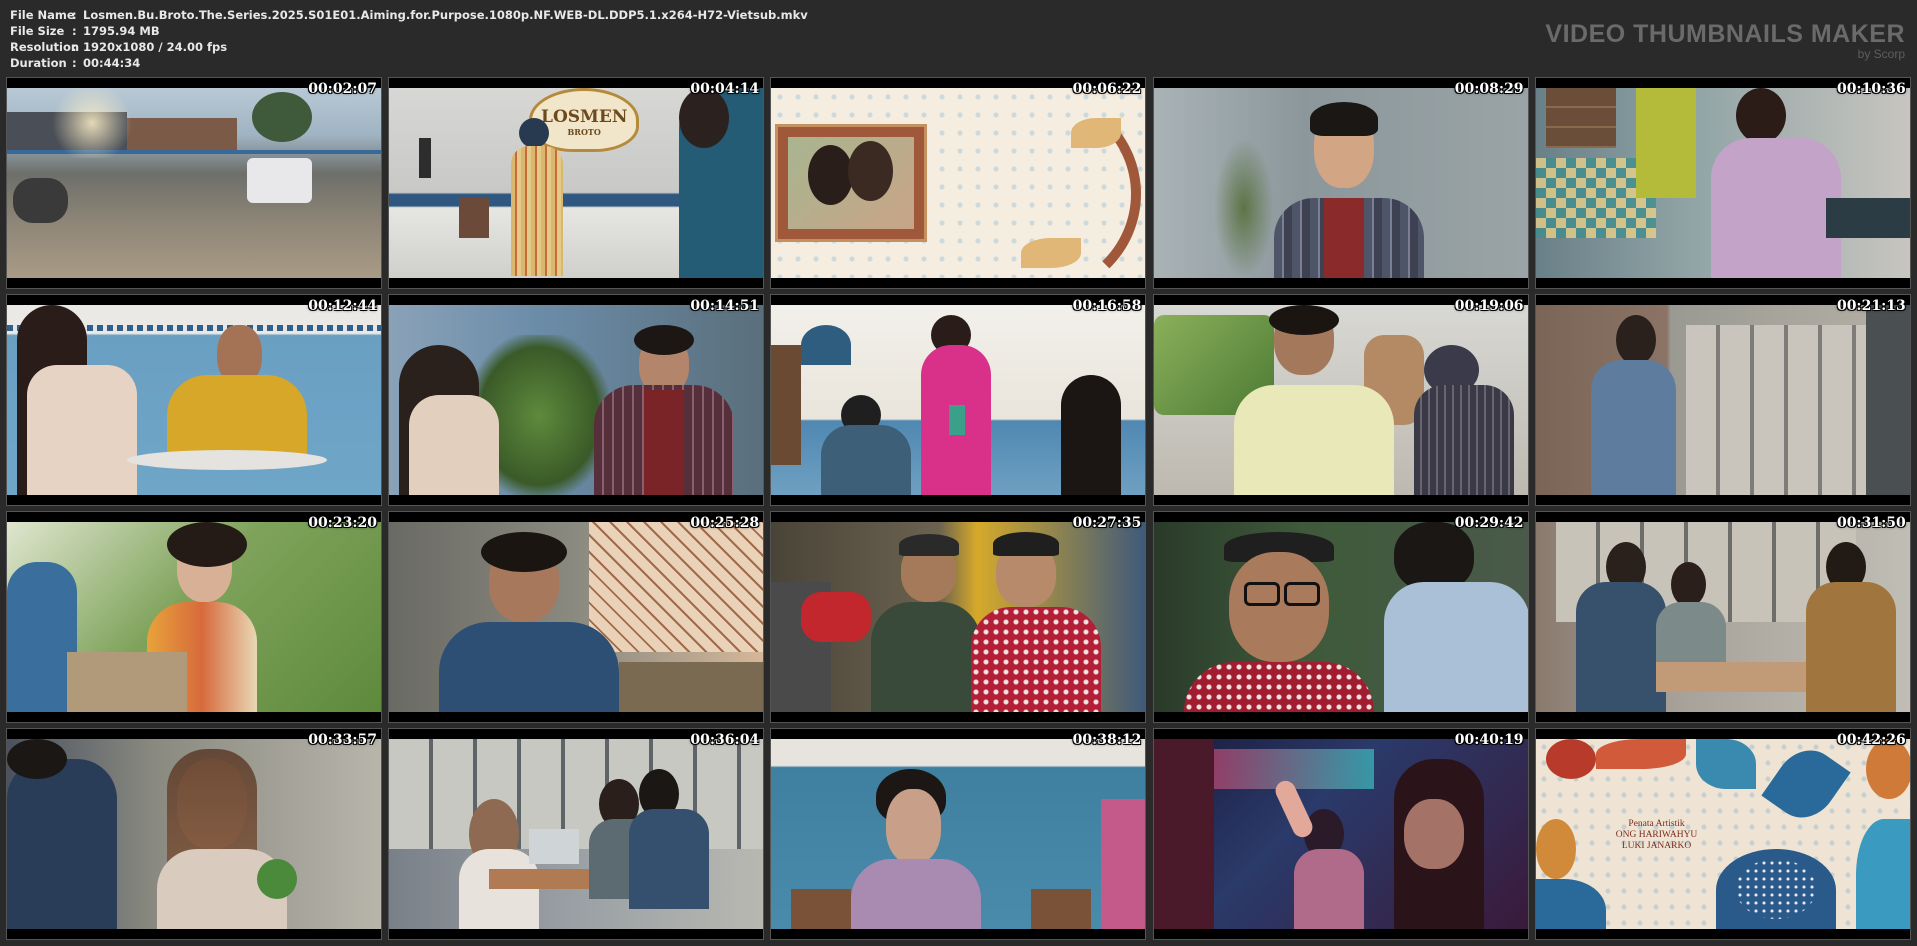 The height and width of the screenshot is (946, 1917). What do you see at coordinates (1107, 306) in the screenshot?
I see `timestamp: 00:16:58` at bounding box center [1107, 306].